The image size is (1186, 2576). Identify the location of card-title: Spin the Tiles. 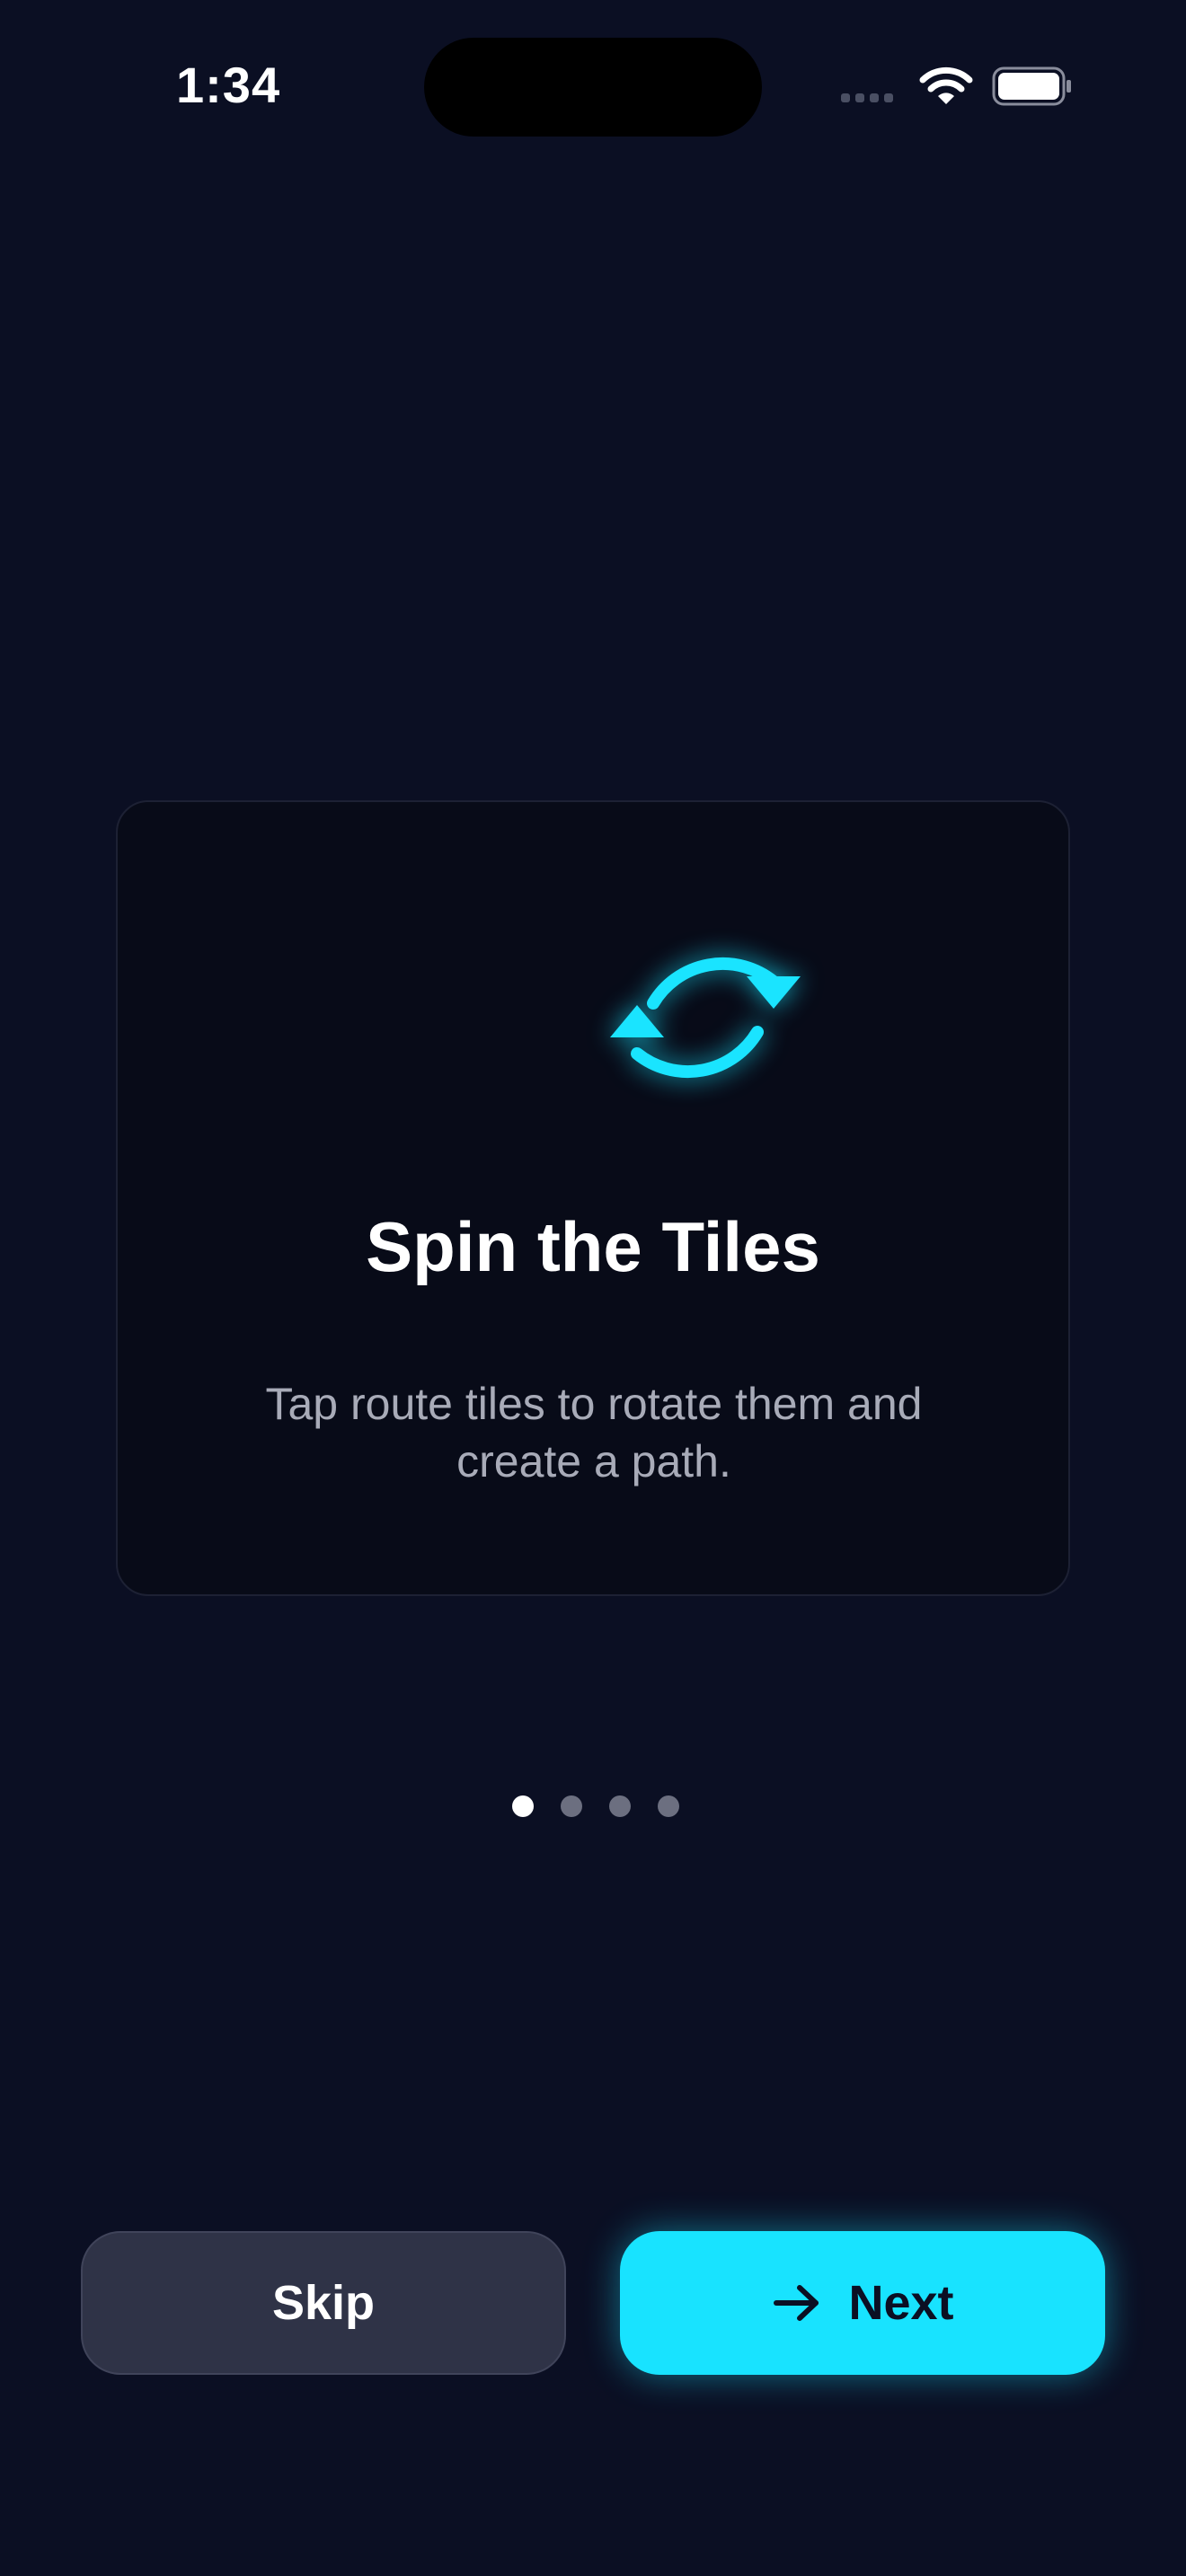
(593, 1246).